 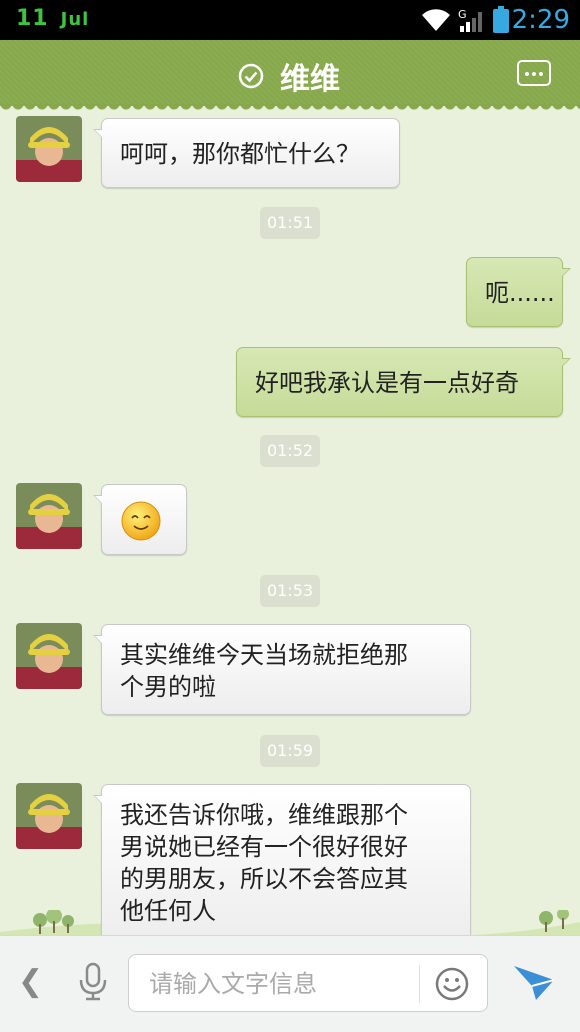 I want to click on status-day: 11, so click(x=32, y=18).